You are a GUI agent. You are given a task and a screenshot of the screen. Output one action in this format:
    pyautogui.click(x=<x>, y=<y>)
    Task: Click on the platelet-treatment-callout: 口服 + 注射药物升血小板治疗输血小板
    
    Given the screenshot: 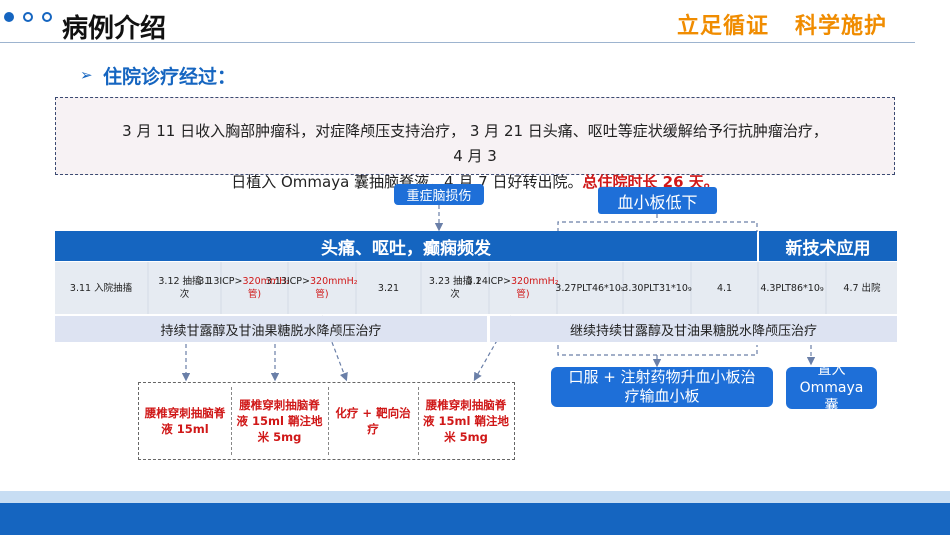 What is the action you would take?
    pyautogui.click(x=662, y=387)
    